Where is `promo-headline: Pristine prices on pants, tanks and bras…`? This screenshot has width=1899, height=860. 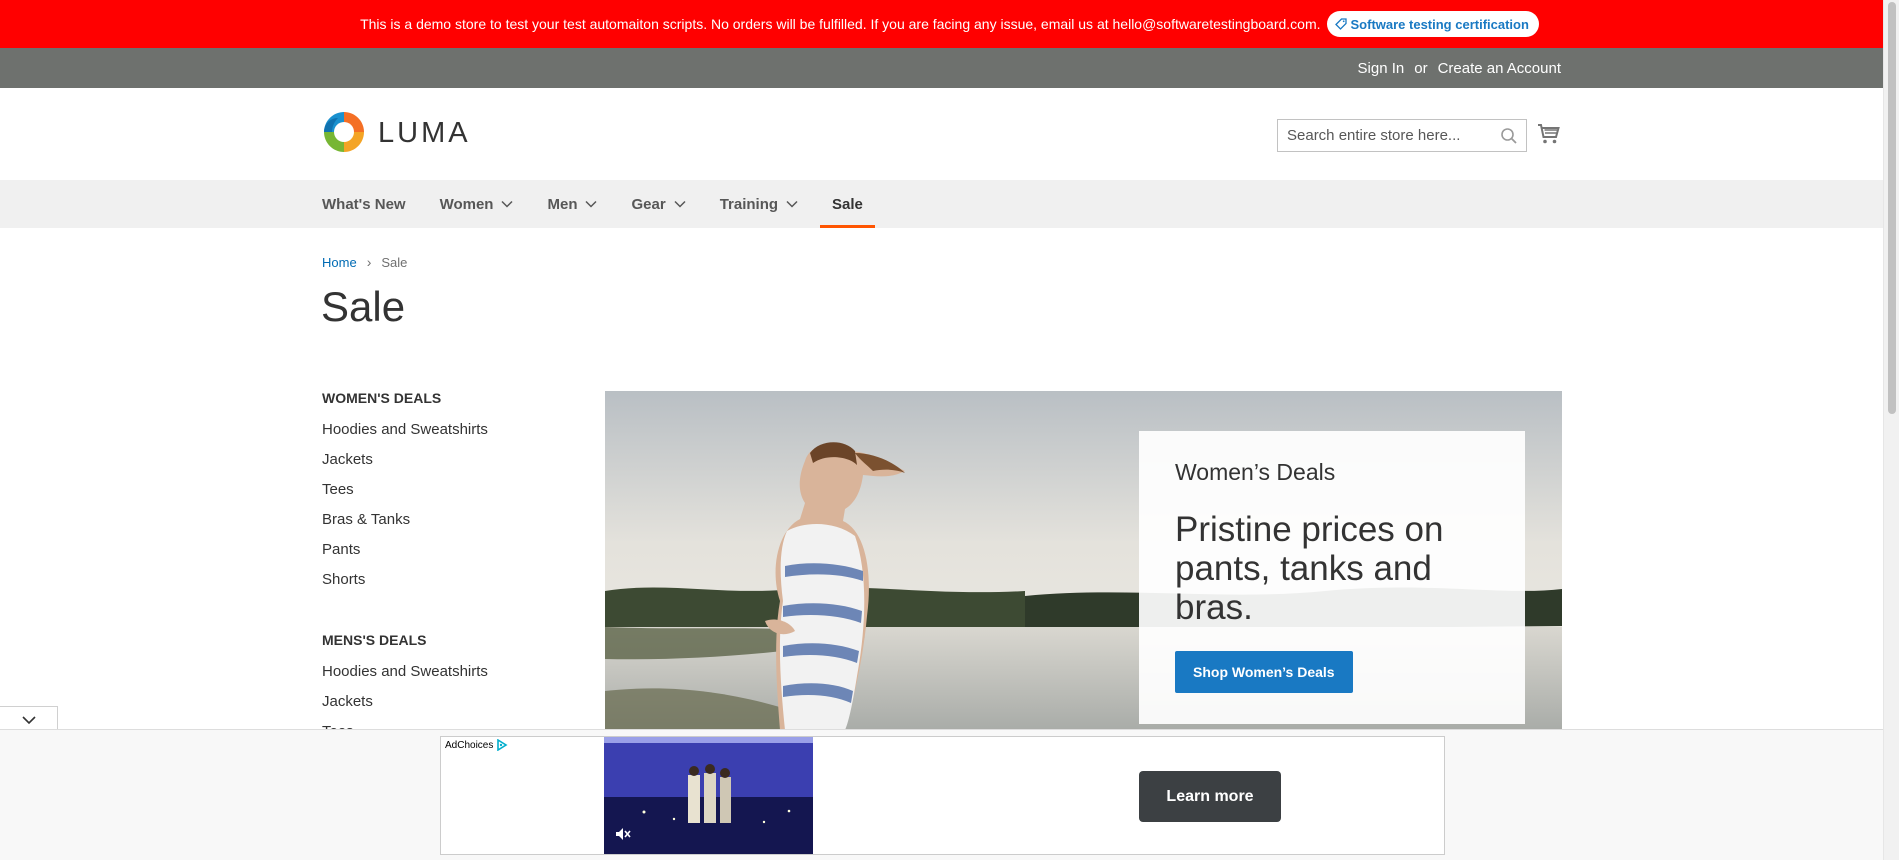 promo-headline: Pristine prices on pants, tanks and bras… is located at coordinates (1309, 568).